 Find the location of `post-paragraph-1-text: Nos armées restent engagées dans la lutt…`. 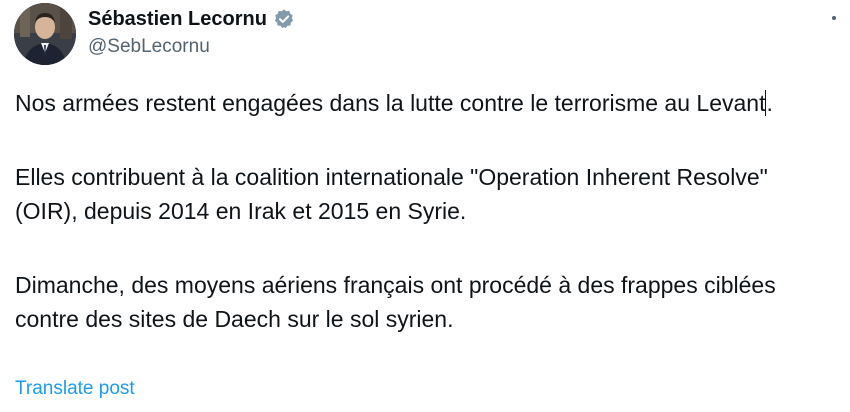

post-paragraph-1-text: Nos armées restent engagées dans la lutt… is located at coordinates (390, 103).